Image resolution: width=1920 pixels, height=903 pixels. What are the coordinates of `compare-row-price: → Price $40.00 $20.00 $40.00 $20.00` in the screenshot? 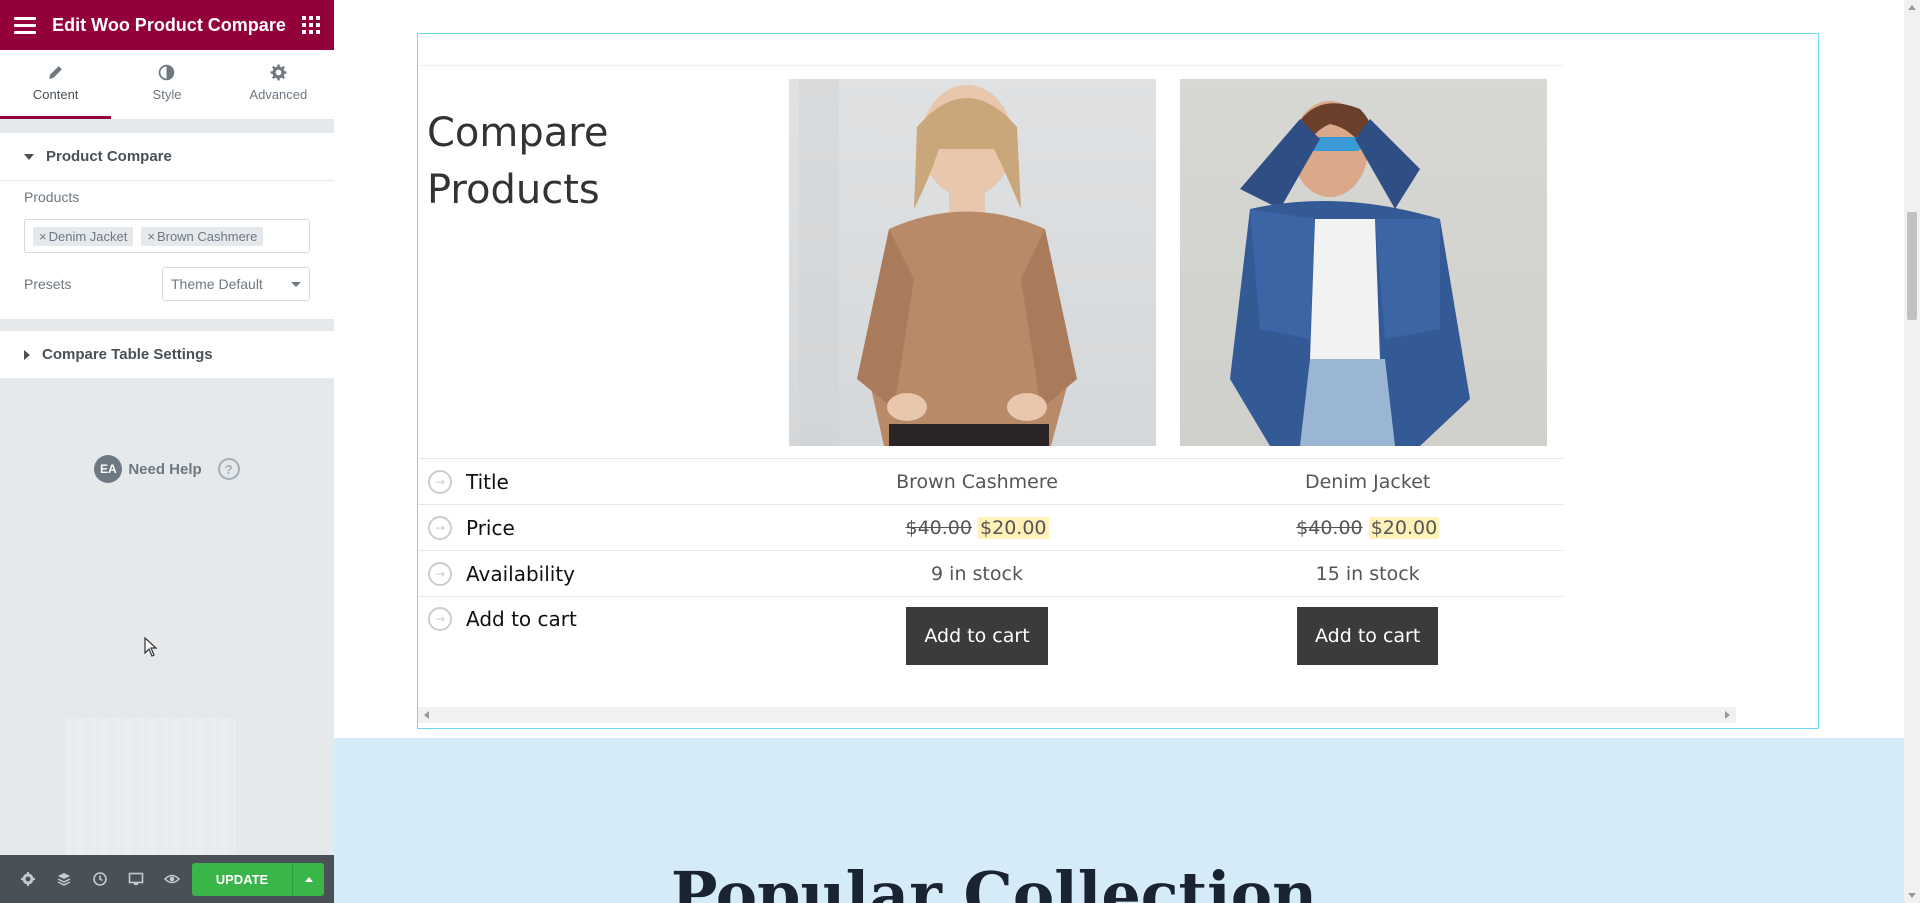 It's located at (990, 527).